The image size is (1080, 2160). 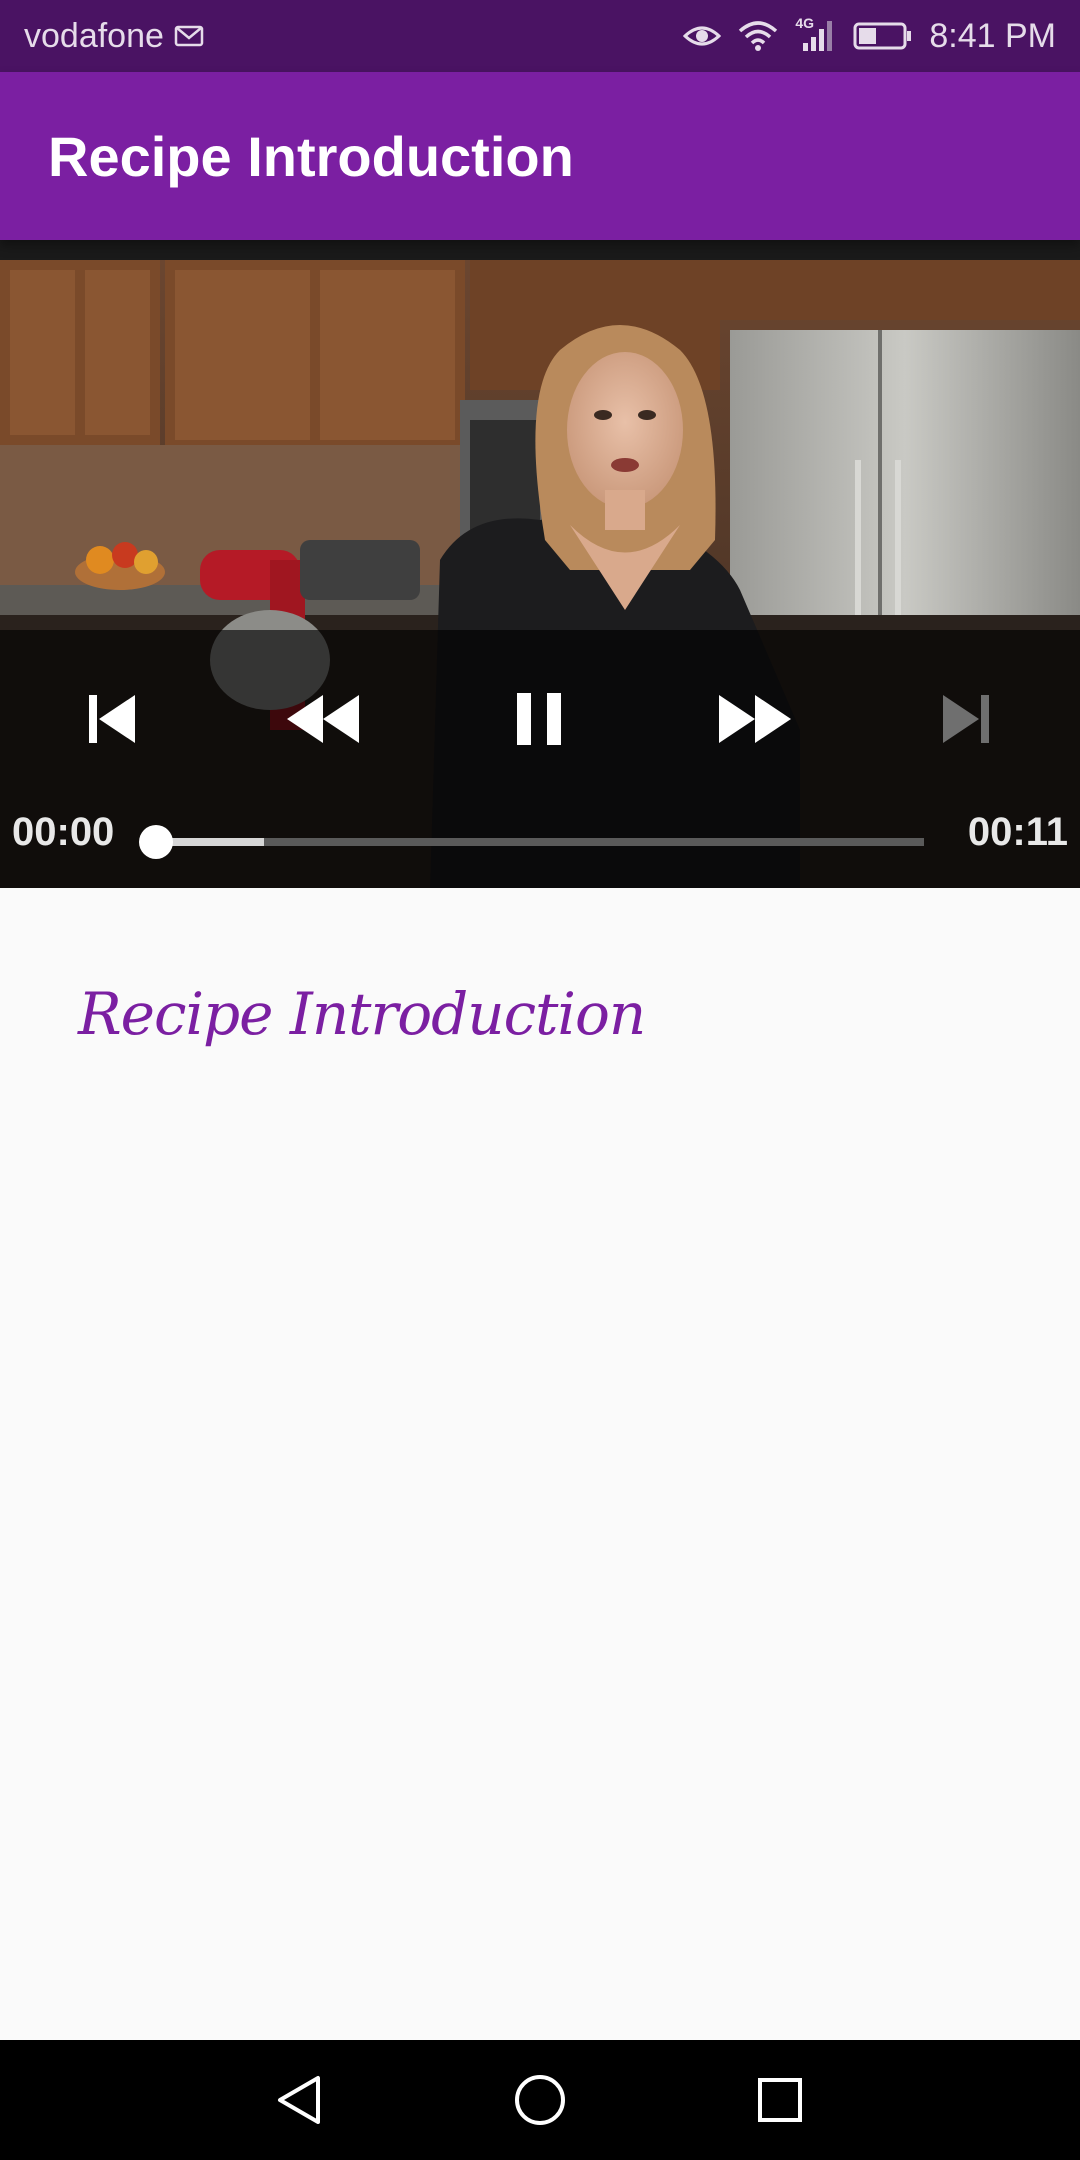 I want to click on pause-button, so click(x=539, y=719).